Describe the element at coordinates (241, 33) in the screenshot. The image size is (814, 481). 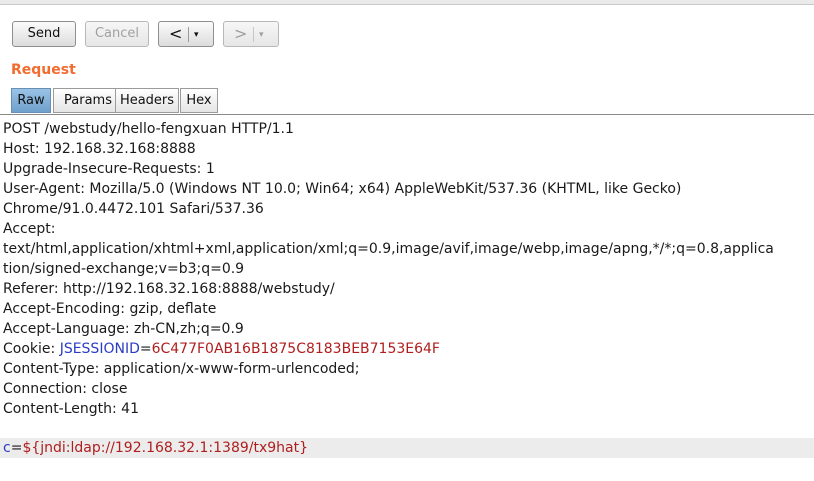
I see `chevron-right-icon: >` at that location.